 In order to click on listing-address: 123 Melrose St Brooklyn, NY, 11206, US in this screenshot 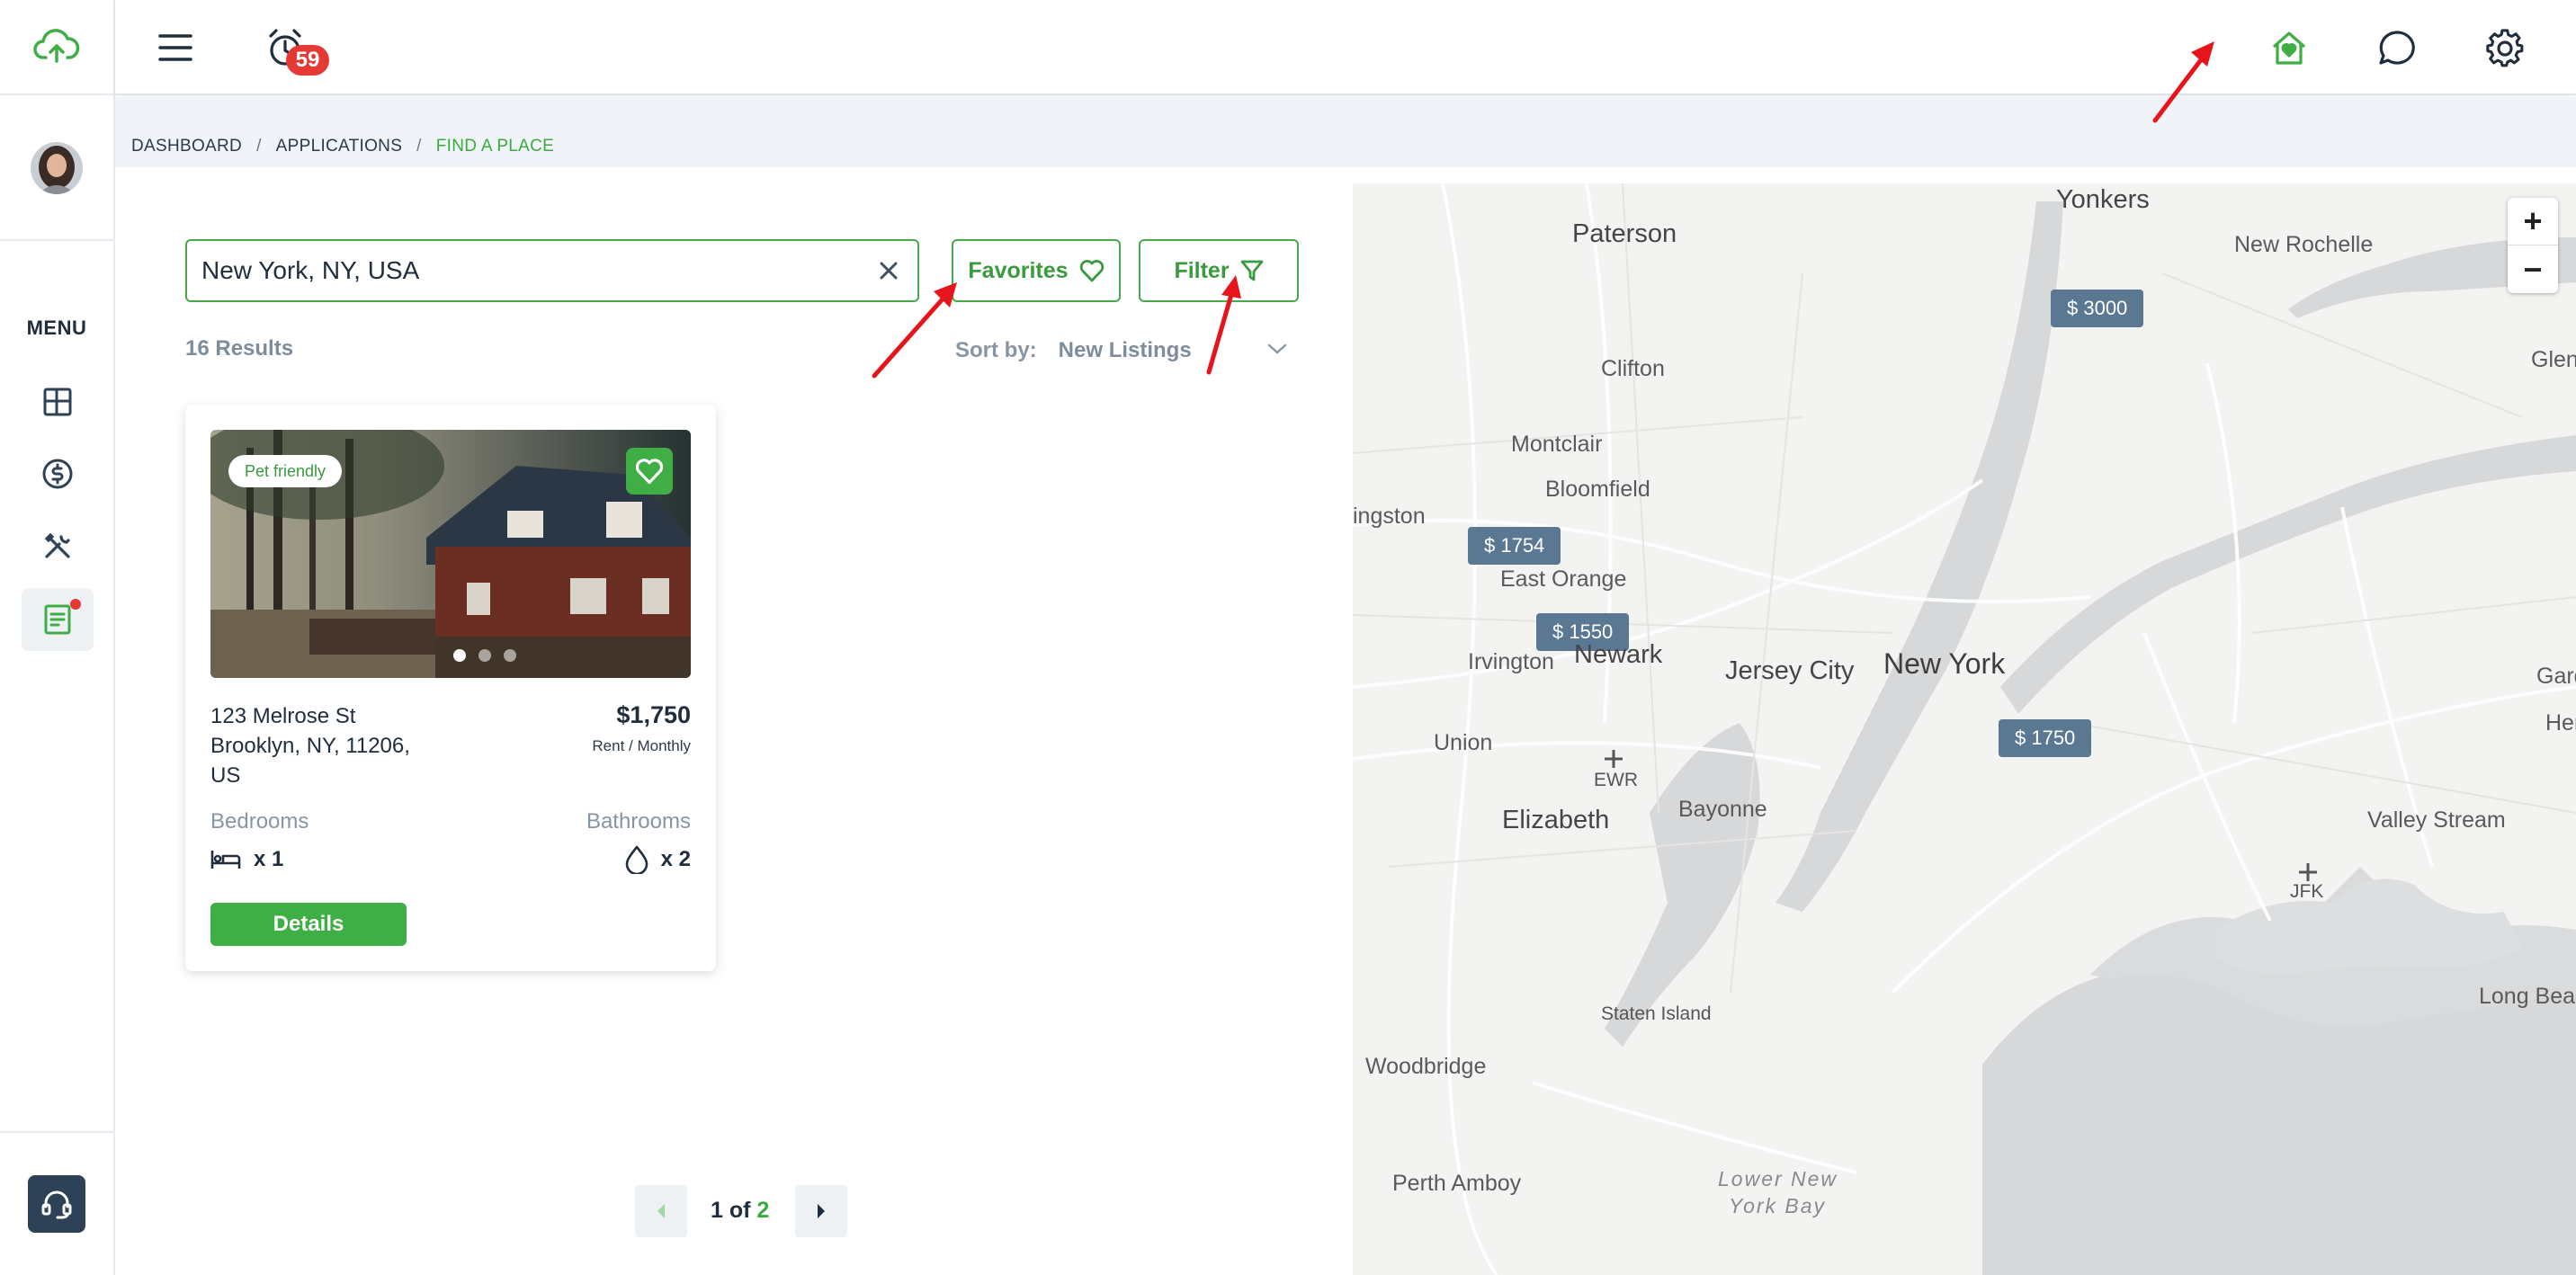, I will do `click(327, 745)`.